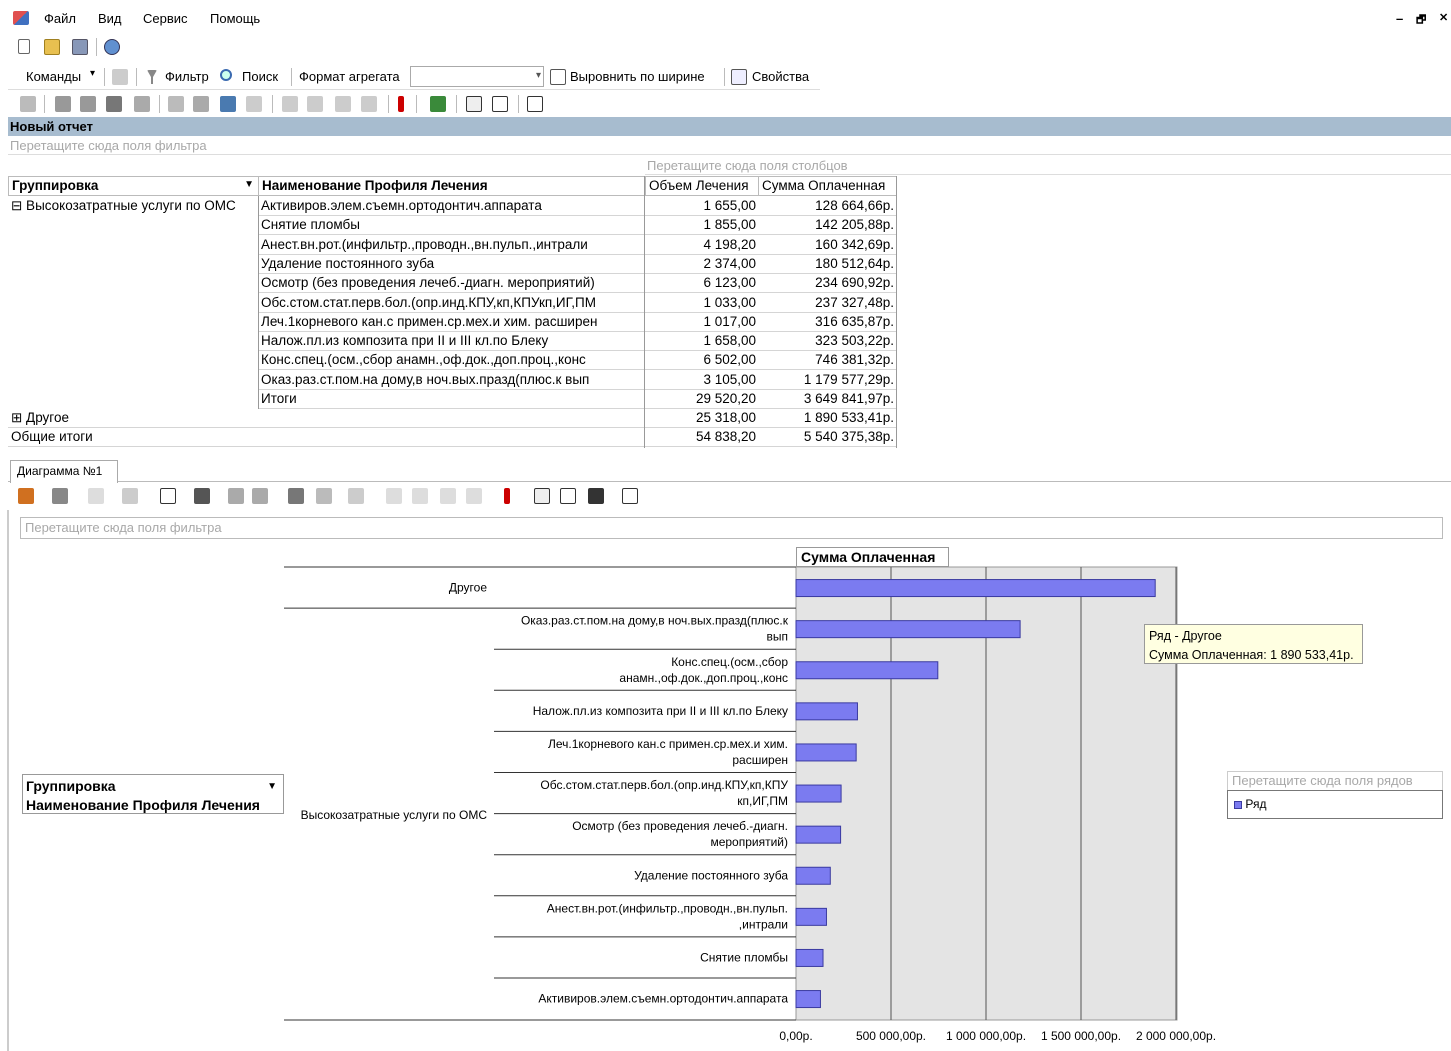 The image size is (1451, 1051). What do you see at coordinates (663, 999) in the screenshot?
I see `y-category-label: Активиров.элем.съемн.ортодонтич.аппарата` at bounding box center [663, 999].